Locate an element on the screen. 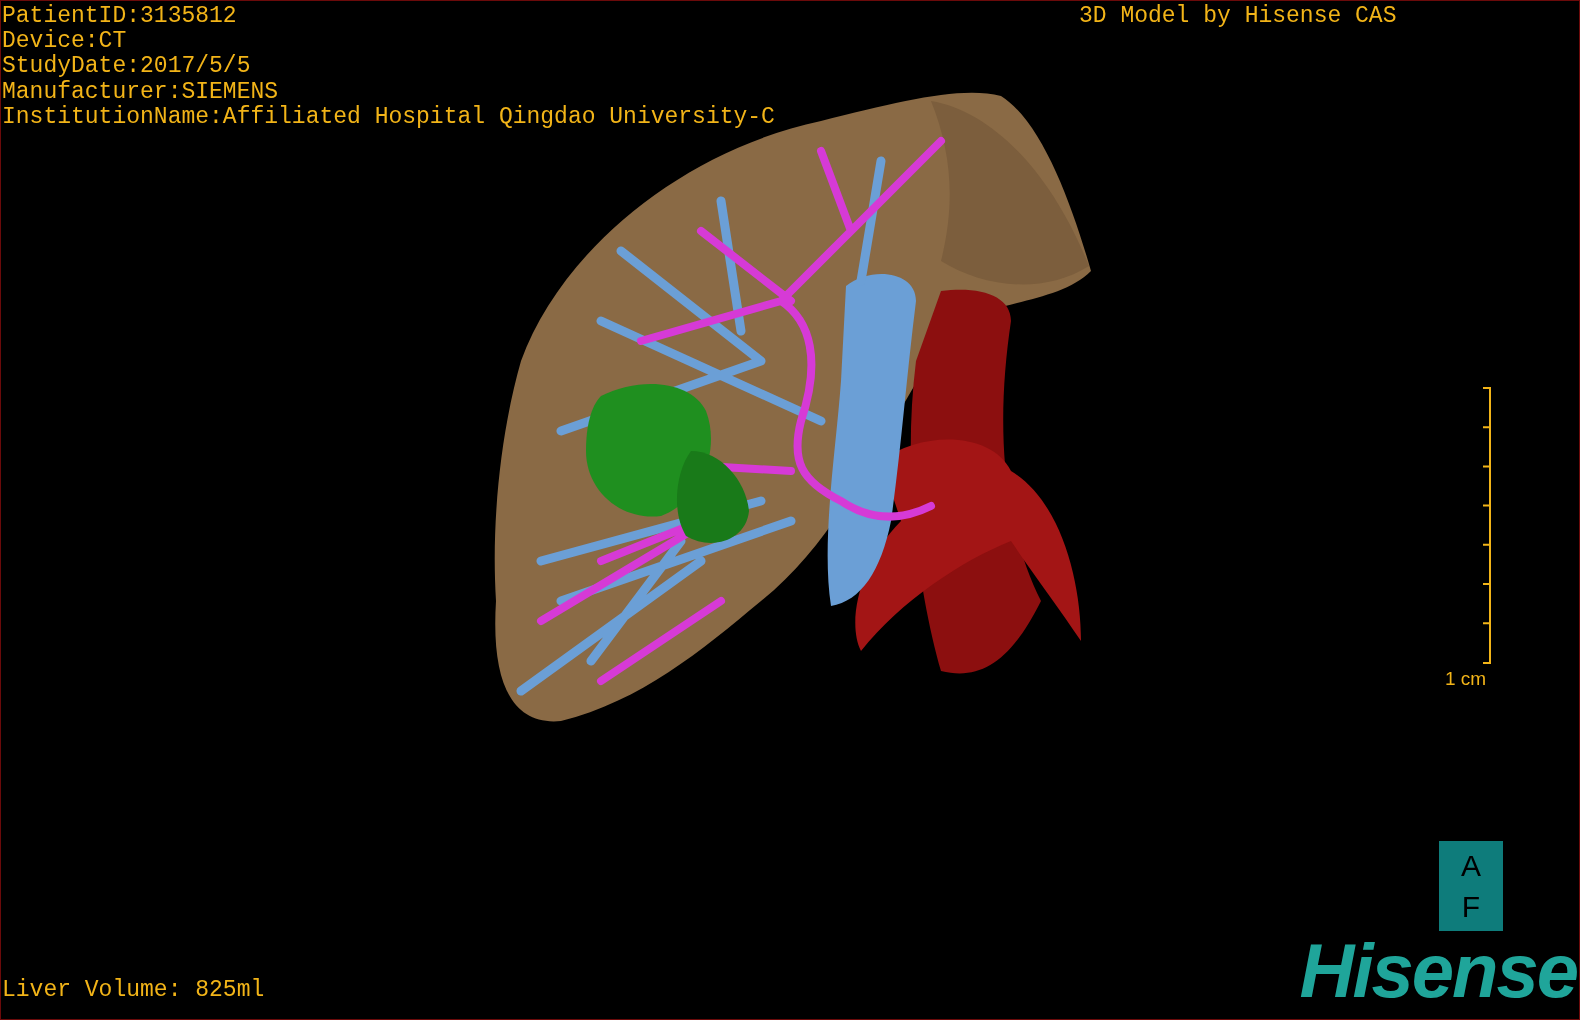  model-title: 3D Model by Hisense CAS is located at coordinates (1238, 16).